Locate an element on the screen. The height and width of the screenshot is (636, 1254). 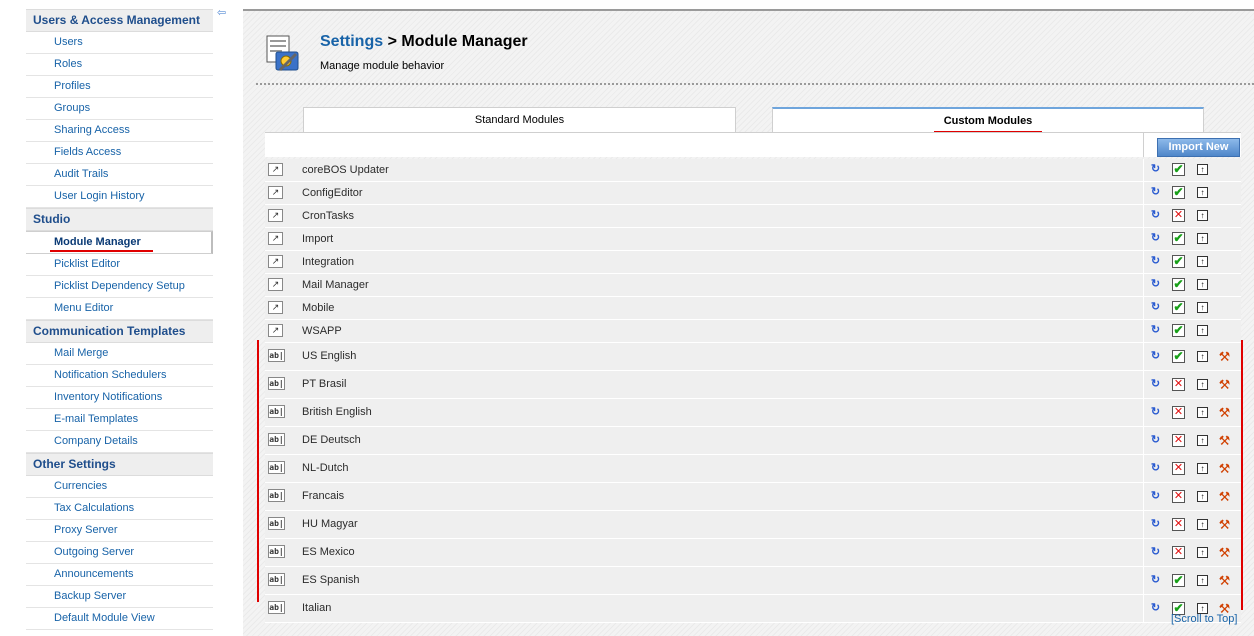
sidebar-item-inventory-notifications: Inventory Notifications is located at coordinates (119, 398).